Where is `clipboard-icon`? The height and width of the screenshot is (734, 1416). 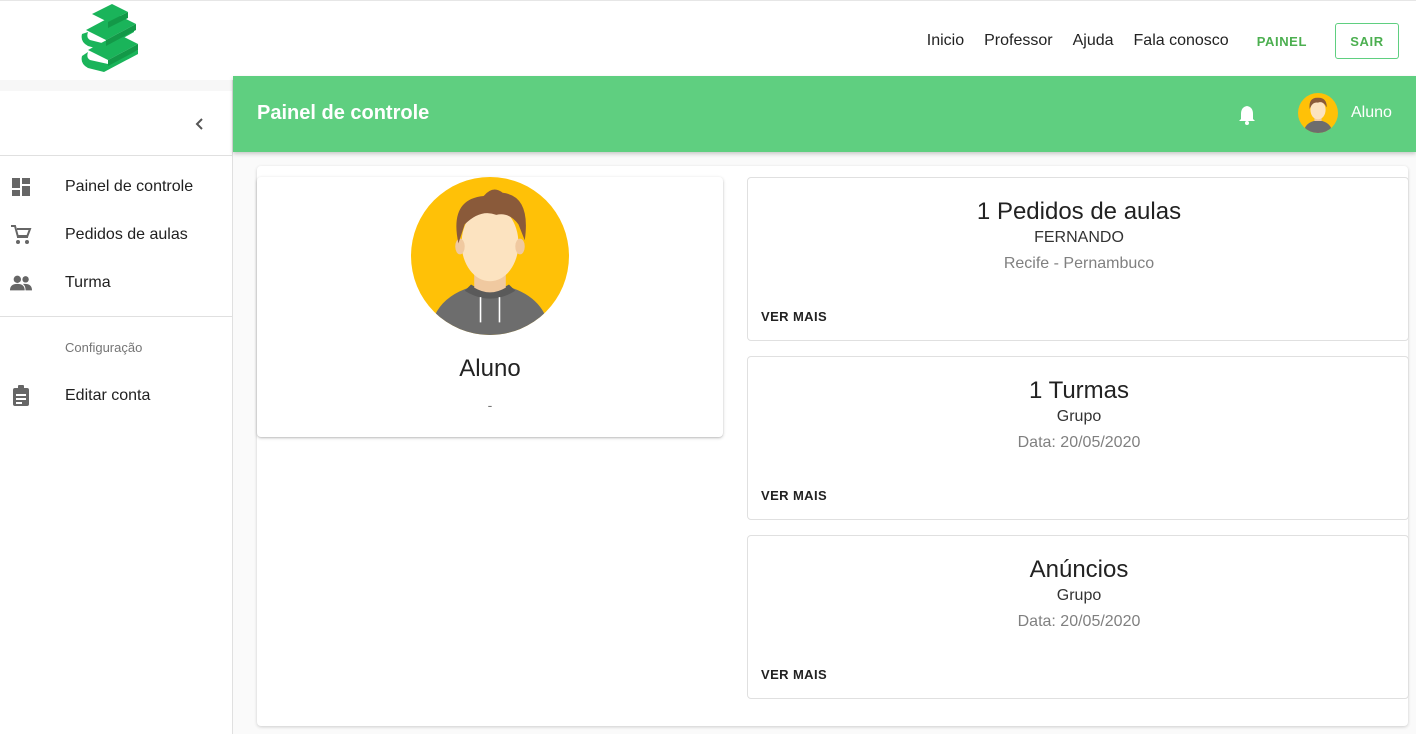
clipboard-icon is located at coordinates (21, 396).